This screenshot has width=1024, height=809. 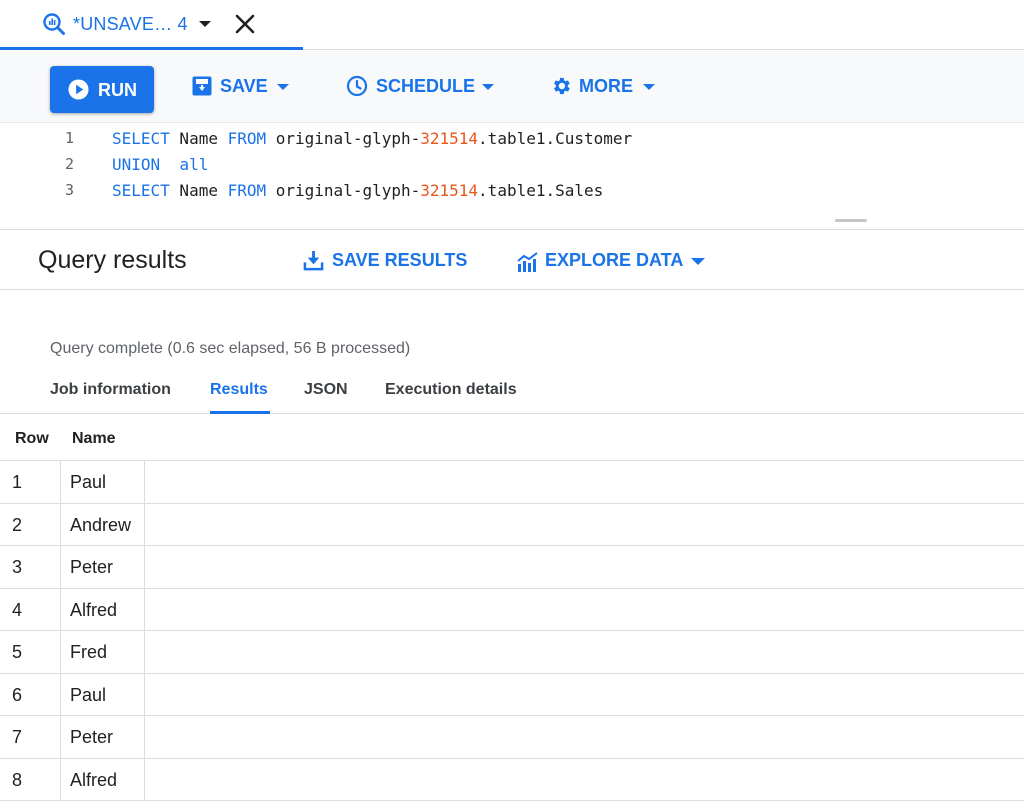 I want to click on results-title: Query results, so click(x=112, y=260).